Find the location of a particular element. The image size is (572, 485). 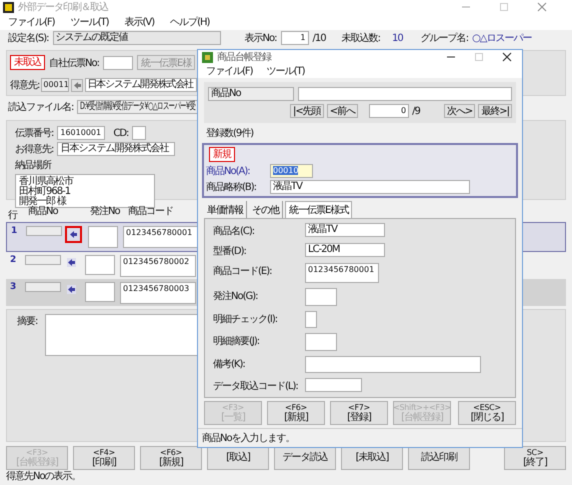

product-code-cell: 0123456780001 is located at coordinates (161, 237).